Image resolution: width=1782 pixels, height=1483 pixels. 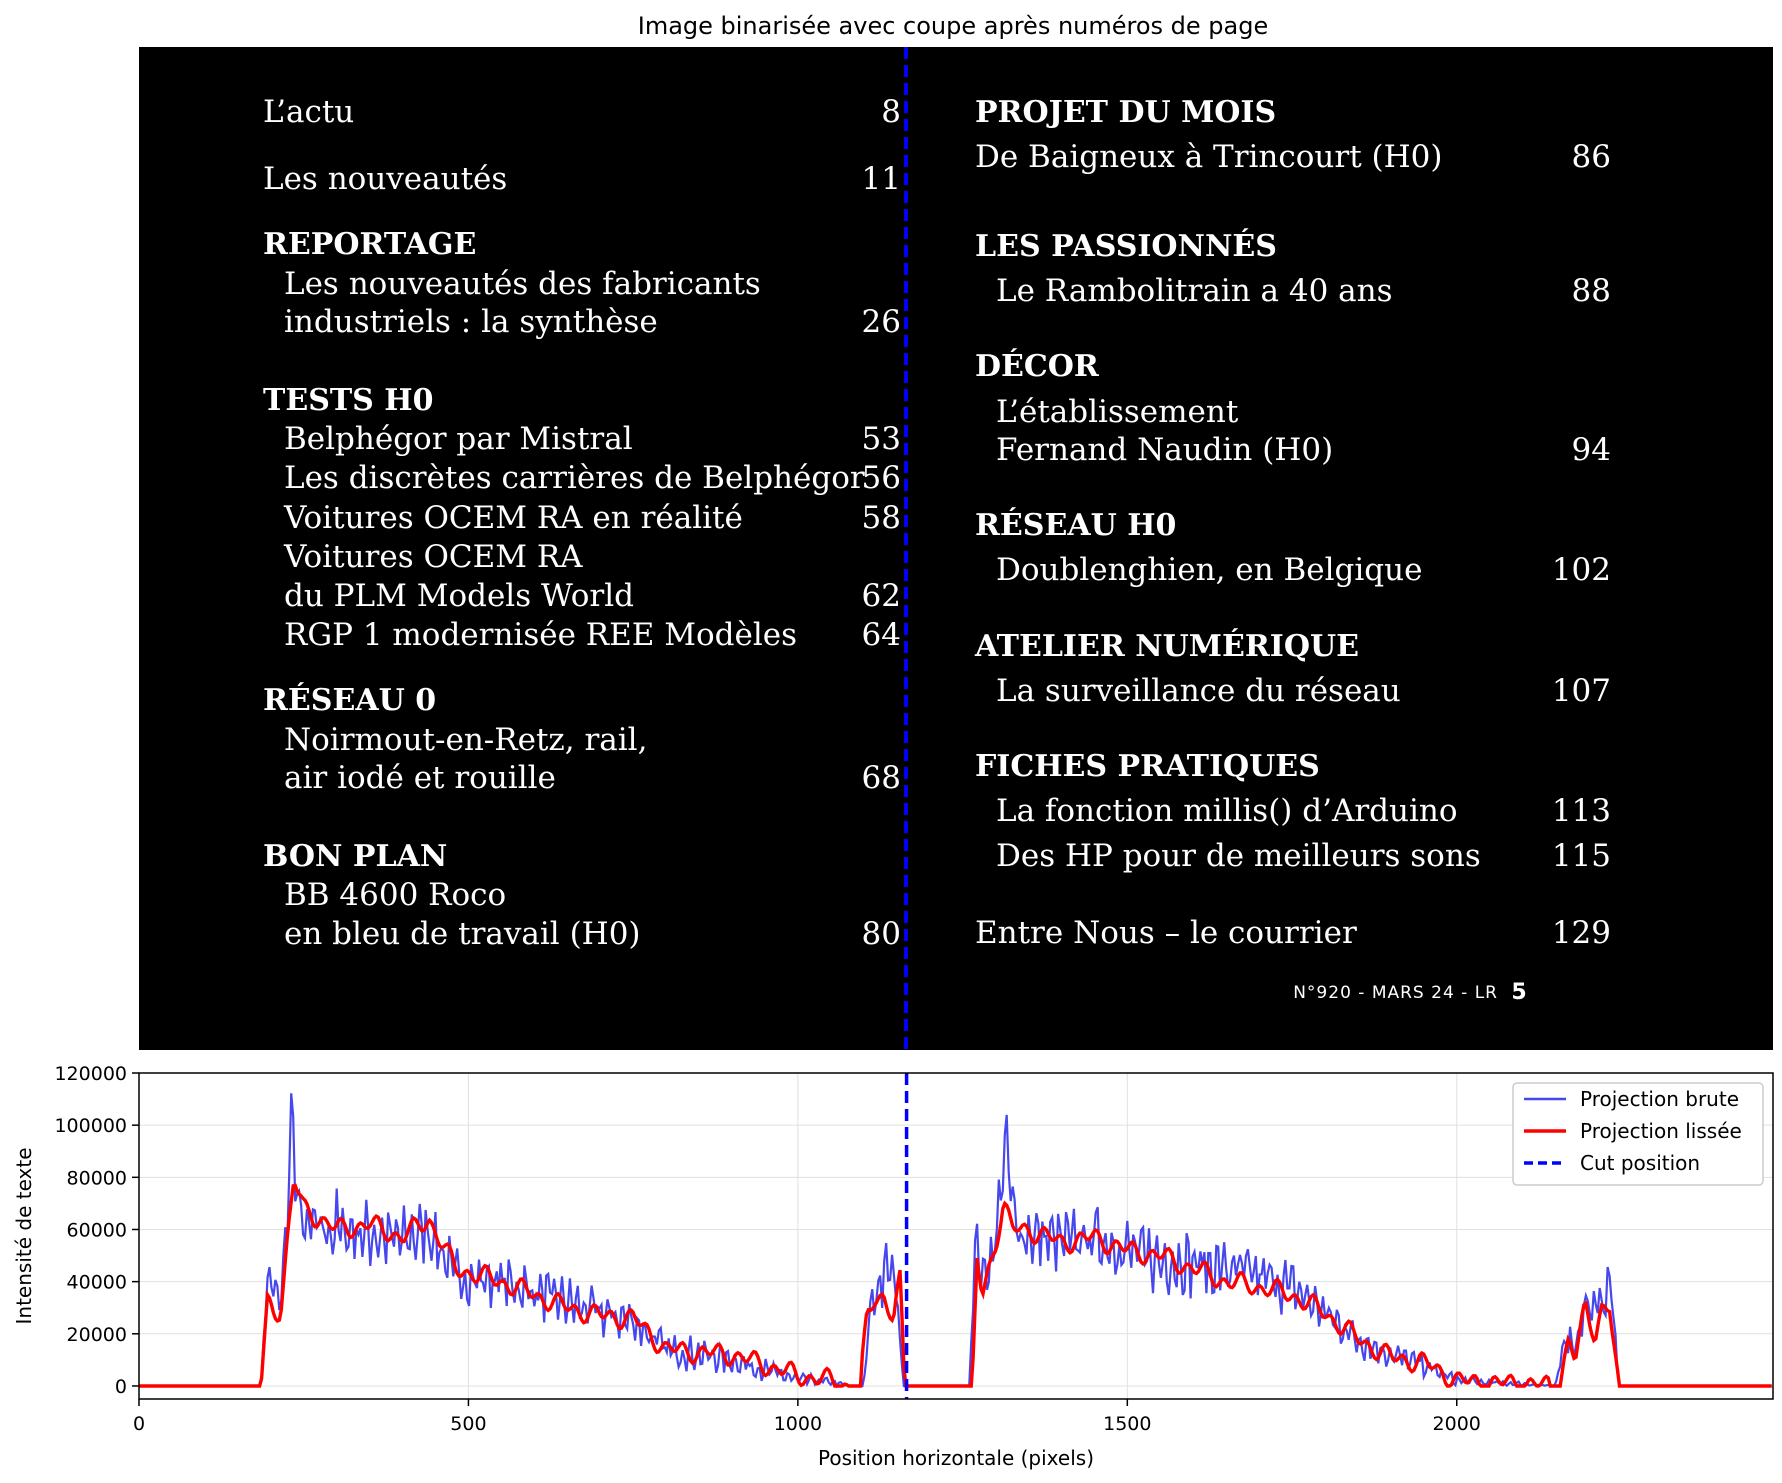 I want to click on toc-page-number: 56, so click(x=881, y=478).